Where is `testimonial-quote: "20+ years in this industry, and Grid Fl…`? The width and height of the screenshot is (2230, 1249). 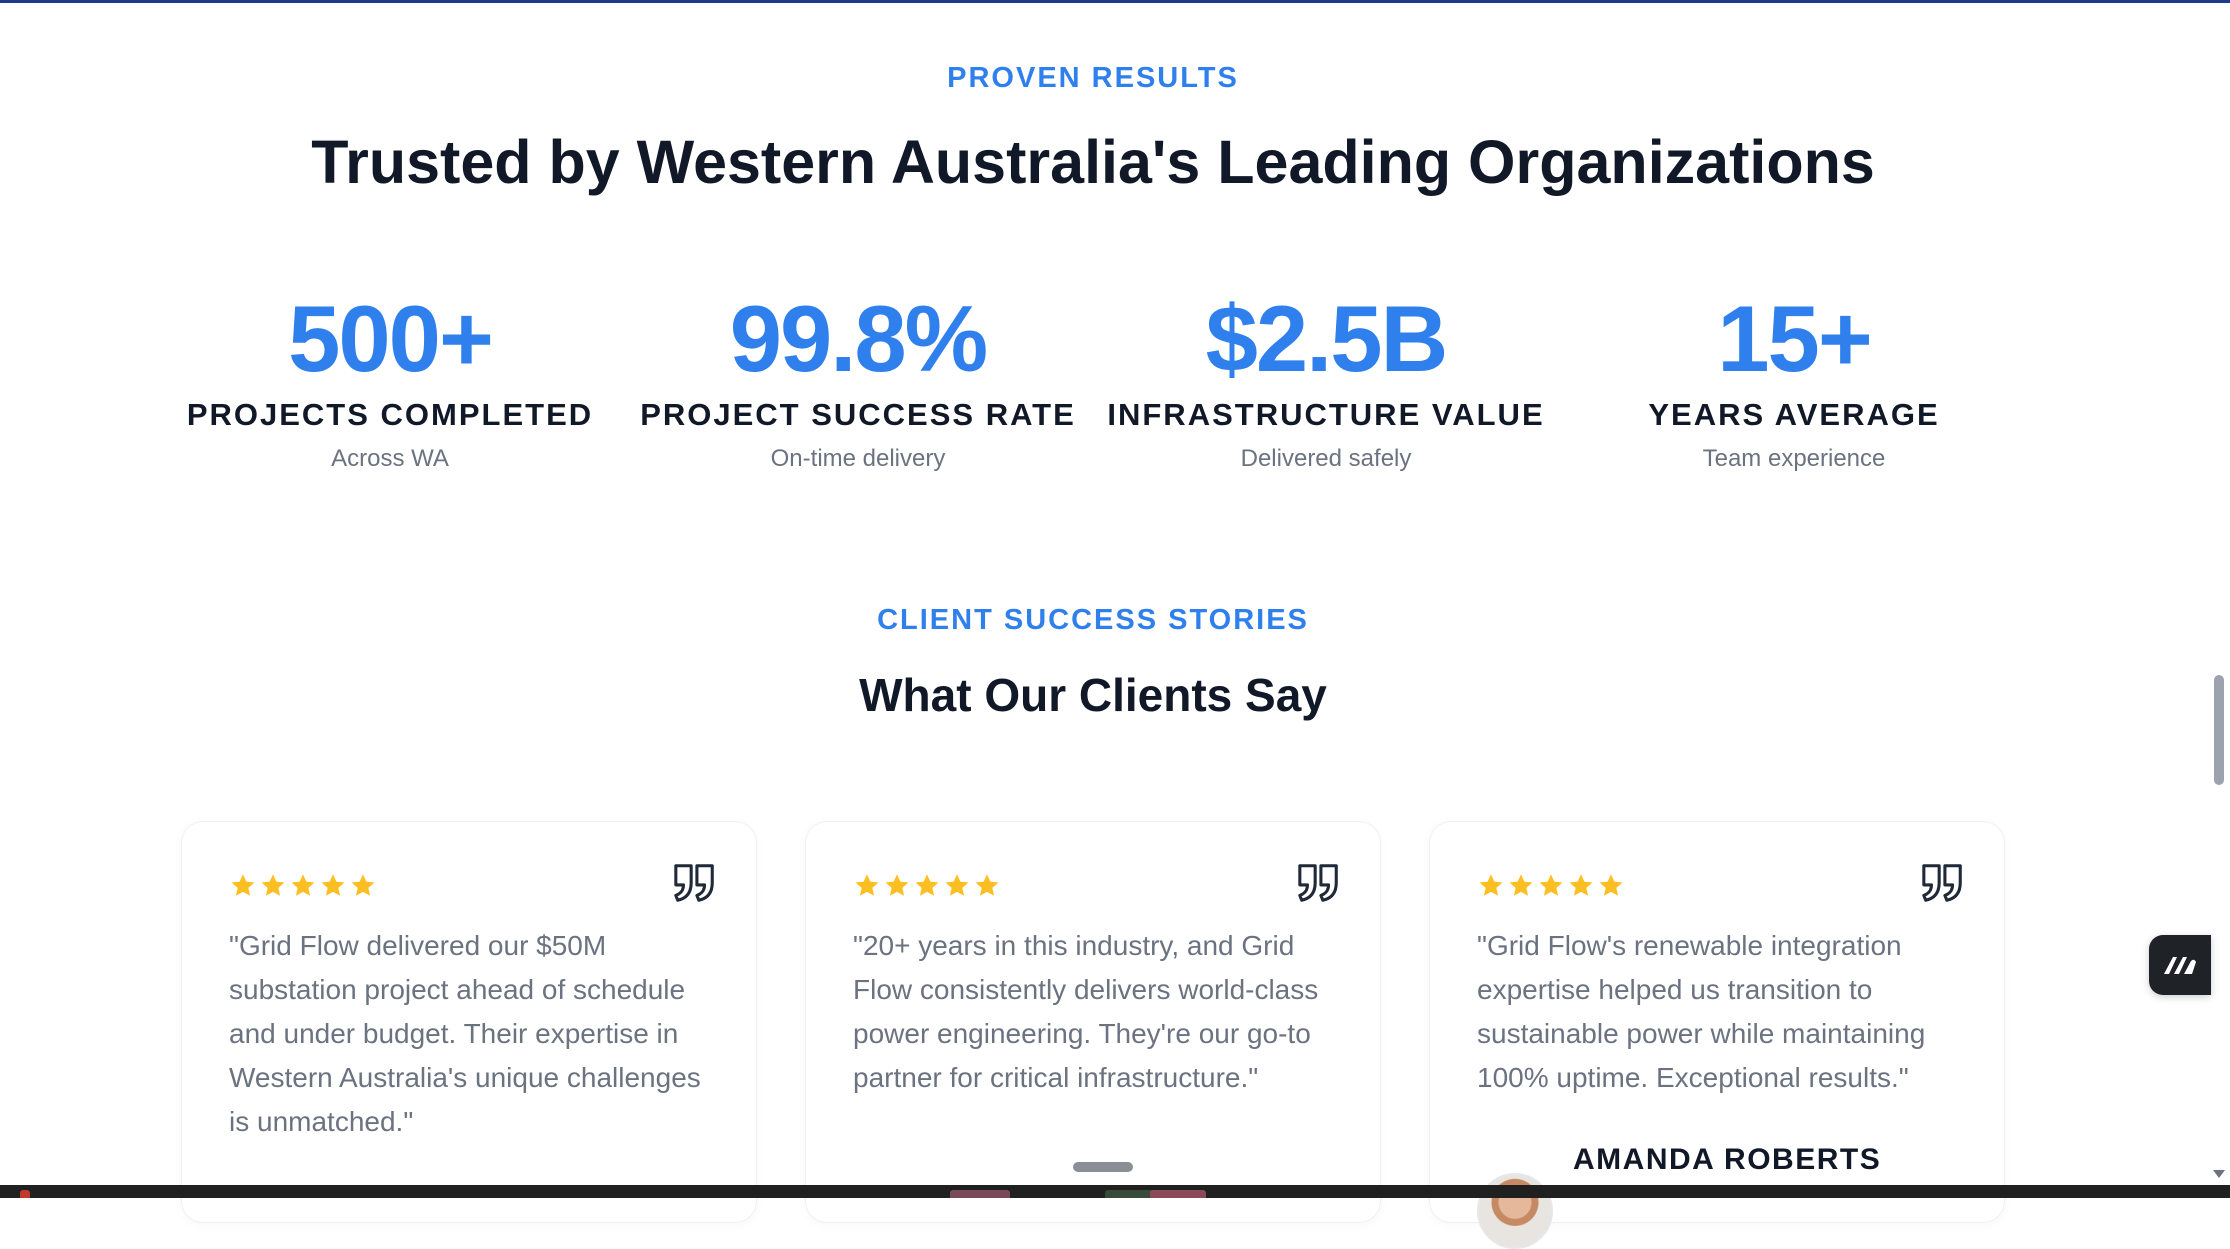
testimonial-quote: "20+ years in this industry, and Grid Fl… is located at coordinates (1086, 1011).